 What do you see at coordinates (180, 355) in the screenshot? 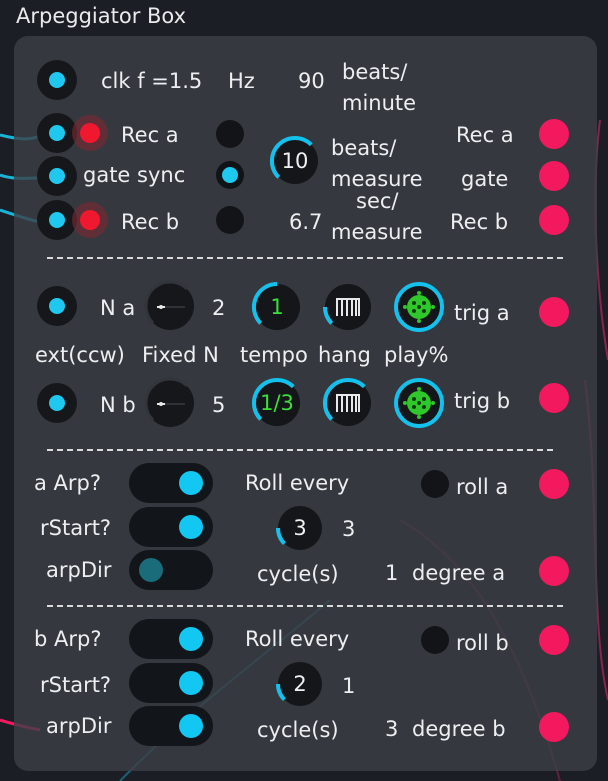
I see `fixed-n-header: Fixed N` at bounding box center [180, 355].